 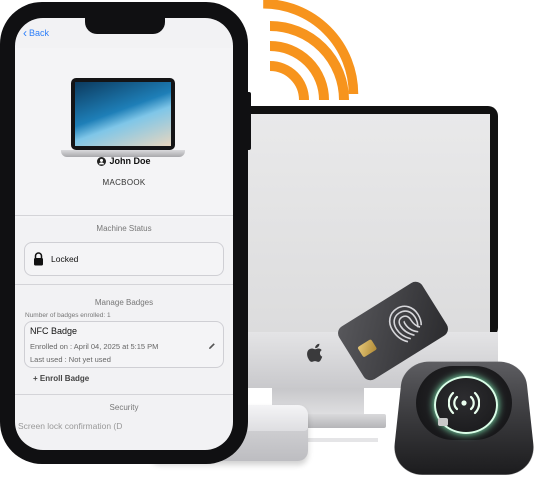 I want to click on badge-enrolled: Enrolled on : April 04, 2025 at 5:15 PM, so click(x=94, y=346).